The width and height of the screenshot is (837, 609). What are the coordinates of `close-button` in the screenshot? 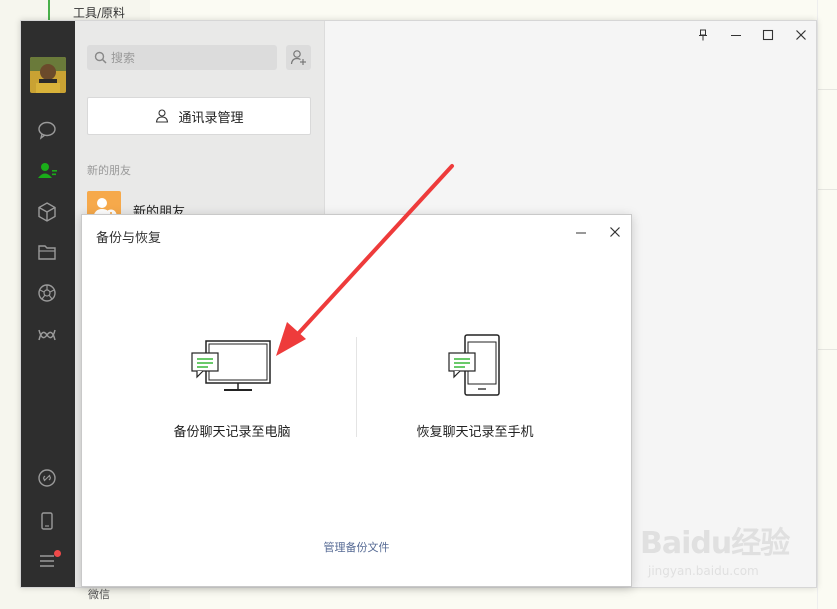 It's located at (801, 35).